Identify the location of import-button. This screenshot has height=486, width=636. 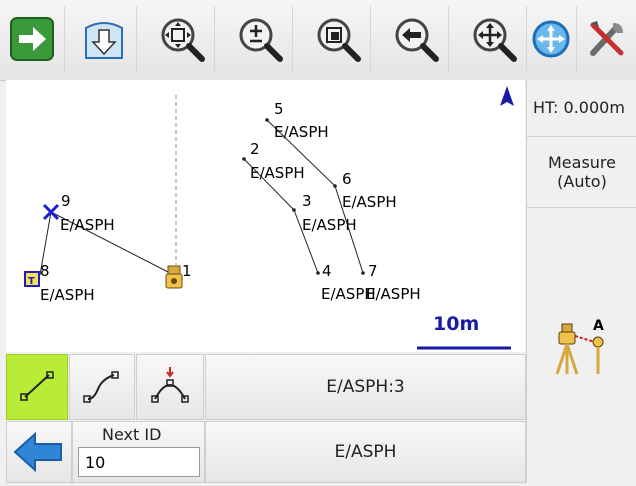
(104, 39).